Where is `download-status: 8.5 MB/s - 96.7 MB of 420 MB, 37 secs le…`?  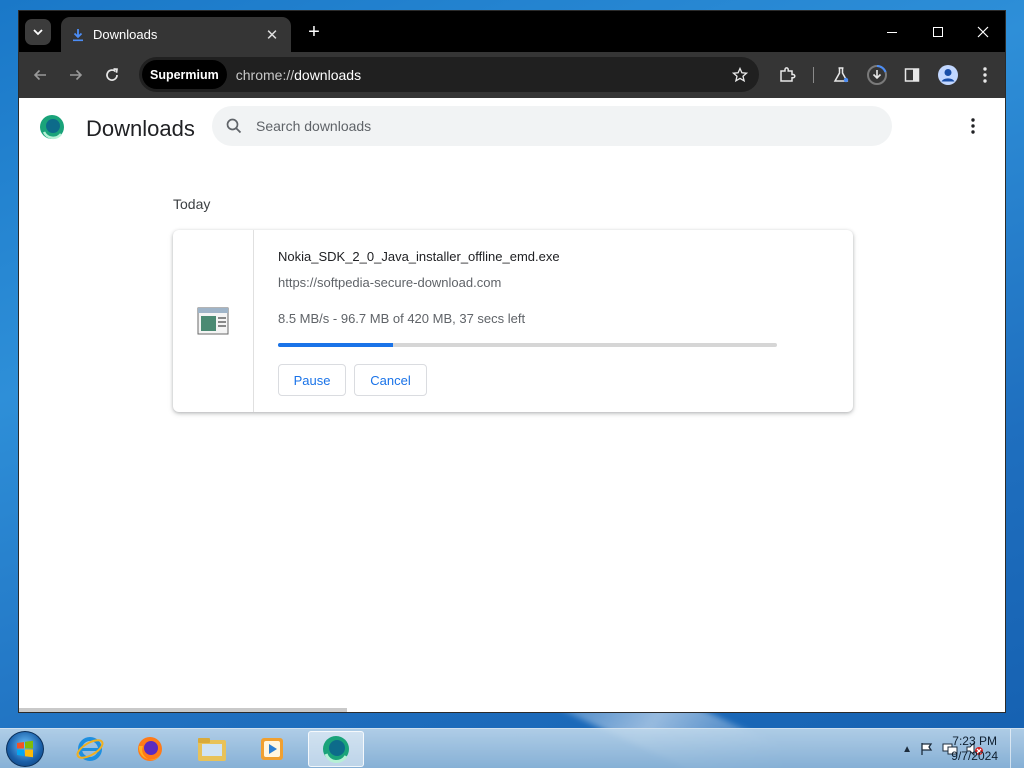
download-status: 8.5 MB/s - 96.7 MB of 420 MB, 37 secs le… is located at coordinates (402, 318).